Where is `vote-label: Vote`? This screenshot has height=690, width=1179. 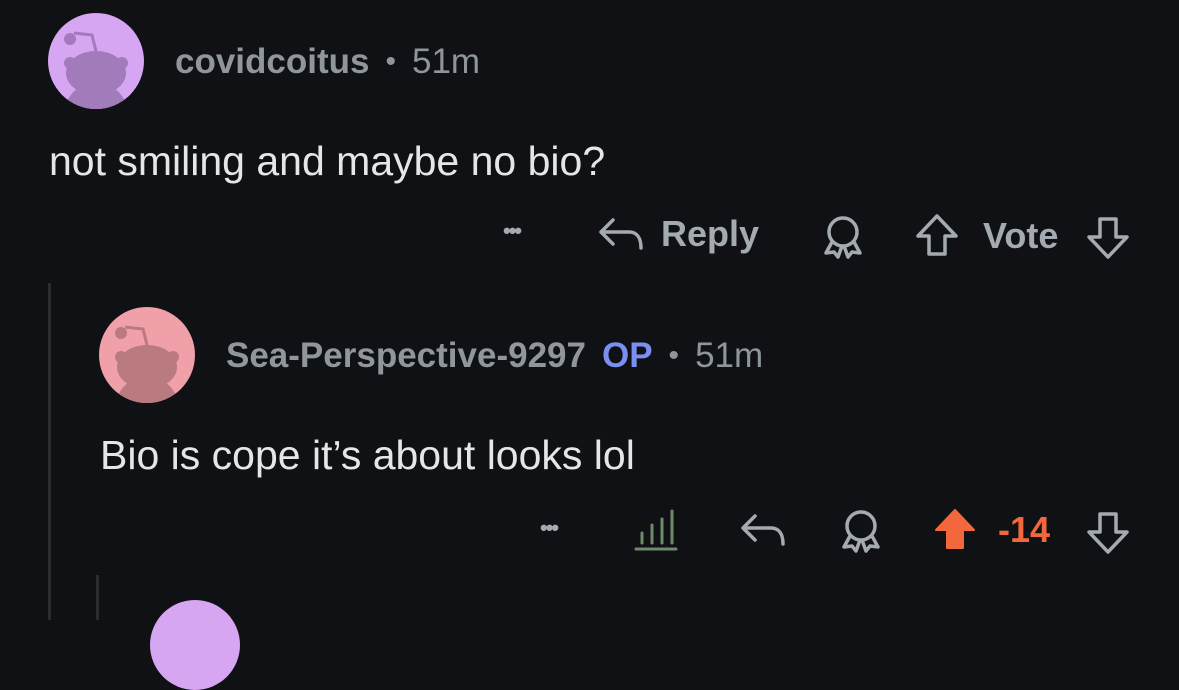 vote-label: Vote is located at coordinates (1021, 235).